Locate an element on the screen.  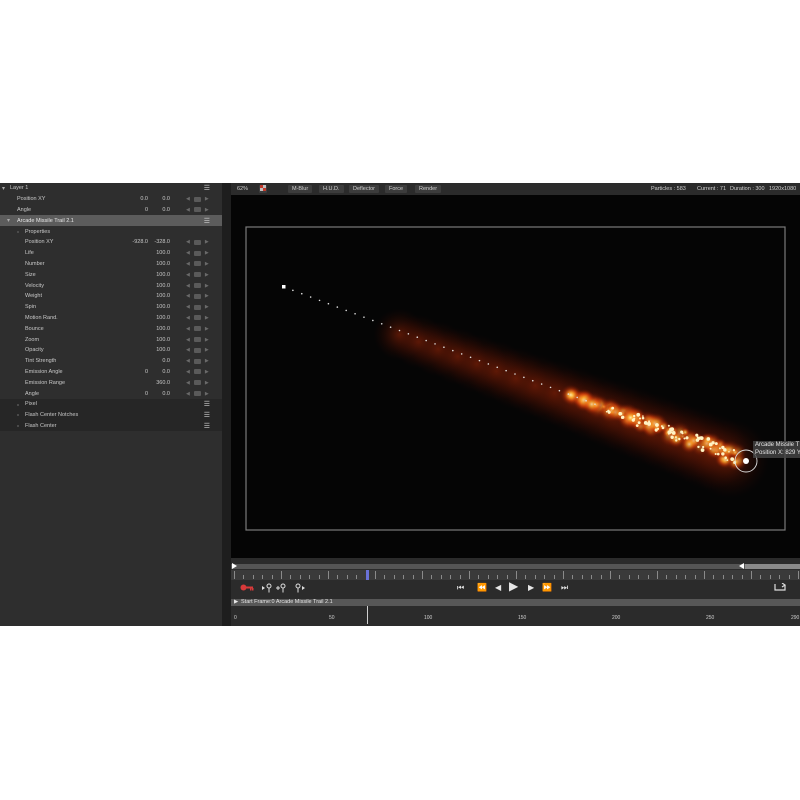
force-button: Force is located at coordinates (396, 189).